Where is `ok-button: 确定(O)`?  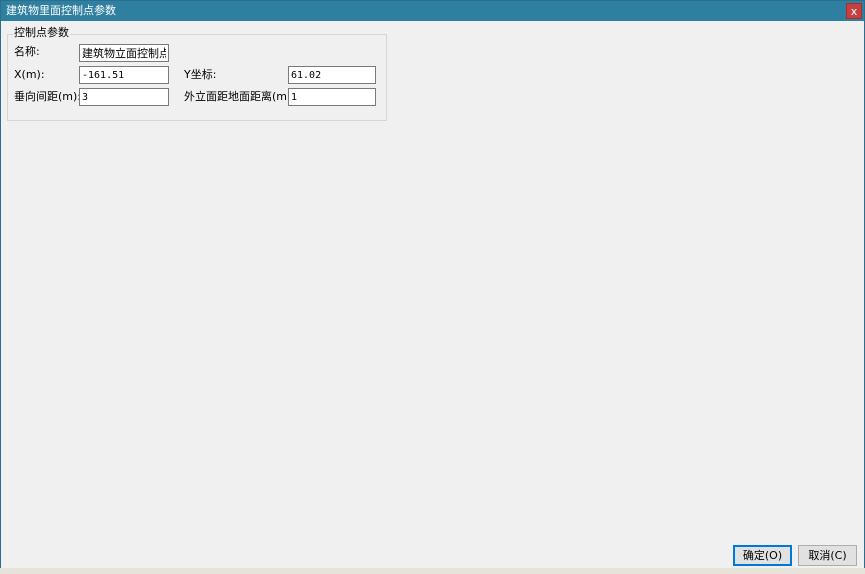 ok-button: 确定(O) is located at coordinates (762, 555).